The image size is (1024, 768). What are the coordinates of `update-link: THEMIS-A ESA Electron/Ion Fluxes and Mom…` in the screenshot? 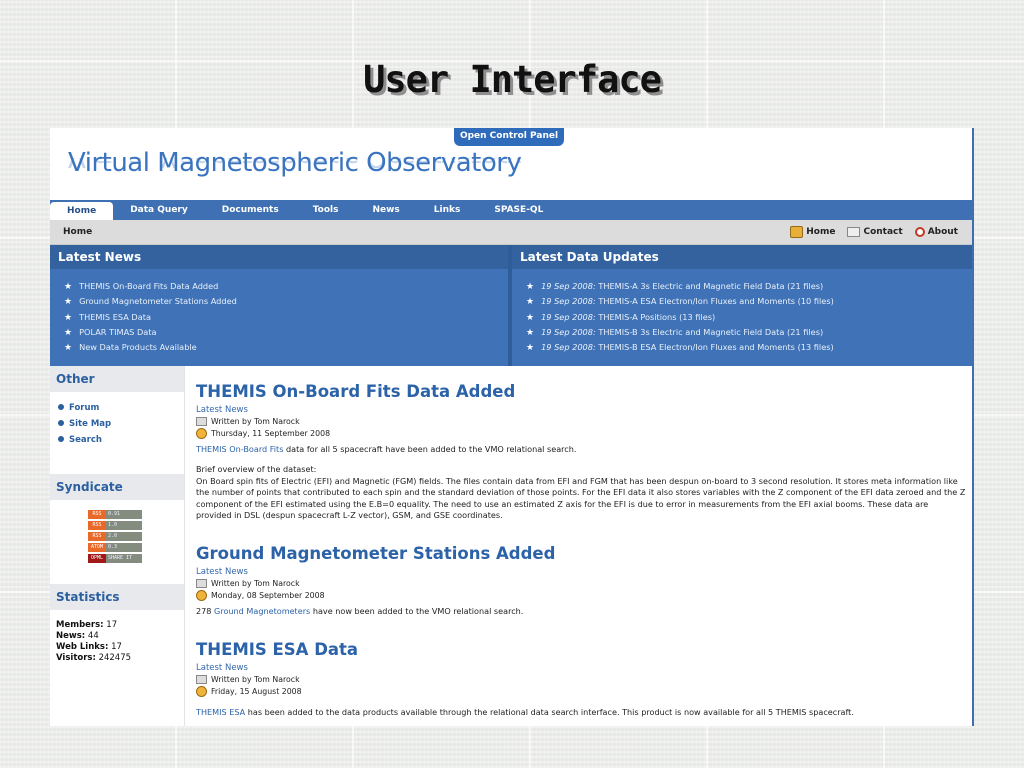 It's located at (696, 301).